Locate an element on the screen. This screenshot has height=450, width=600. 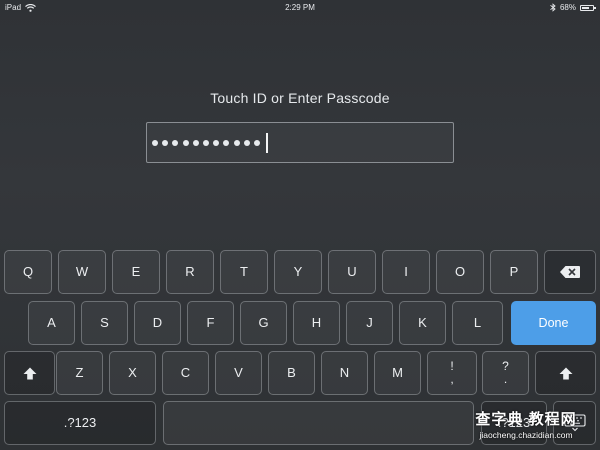
key-v: V is located at coordinates (238, 373).